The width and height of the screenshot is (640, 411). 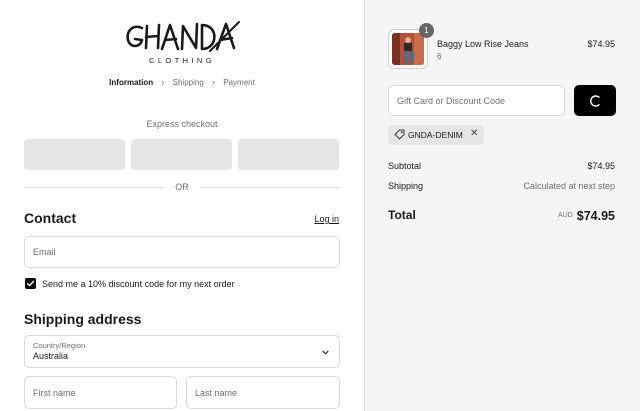 I want to click on currency-code: AUD, so click(x=565, y=216).